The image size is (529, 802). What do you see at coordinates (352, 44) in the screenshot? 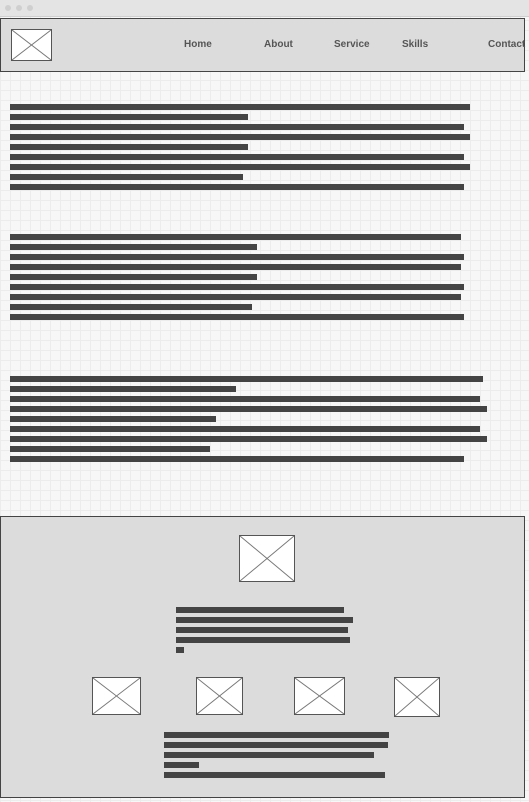
I see `nav-item-service: Service` at bounding box center [352, 44].